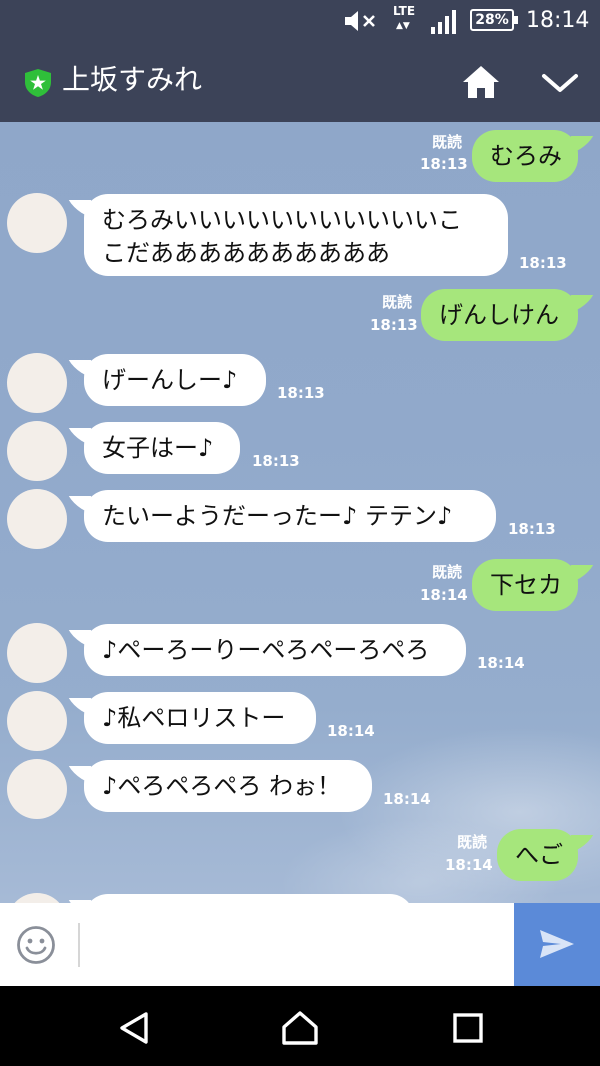  Describe the element at coordinates (246, 253) in the screenshot. I see `message-text-line: こだああああああああああ` at that location.